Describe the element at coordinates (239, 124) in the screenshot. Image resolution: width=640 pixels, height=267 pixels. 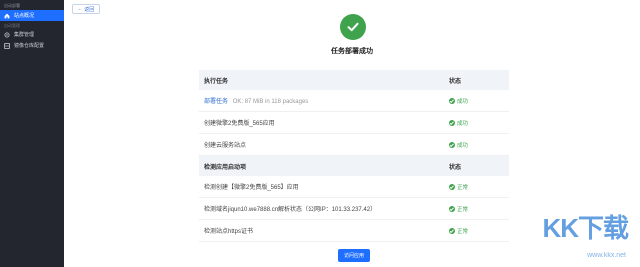
I see `task-name: 创建微擎2免费版_565应用` at that location.